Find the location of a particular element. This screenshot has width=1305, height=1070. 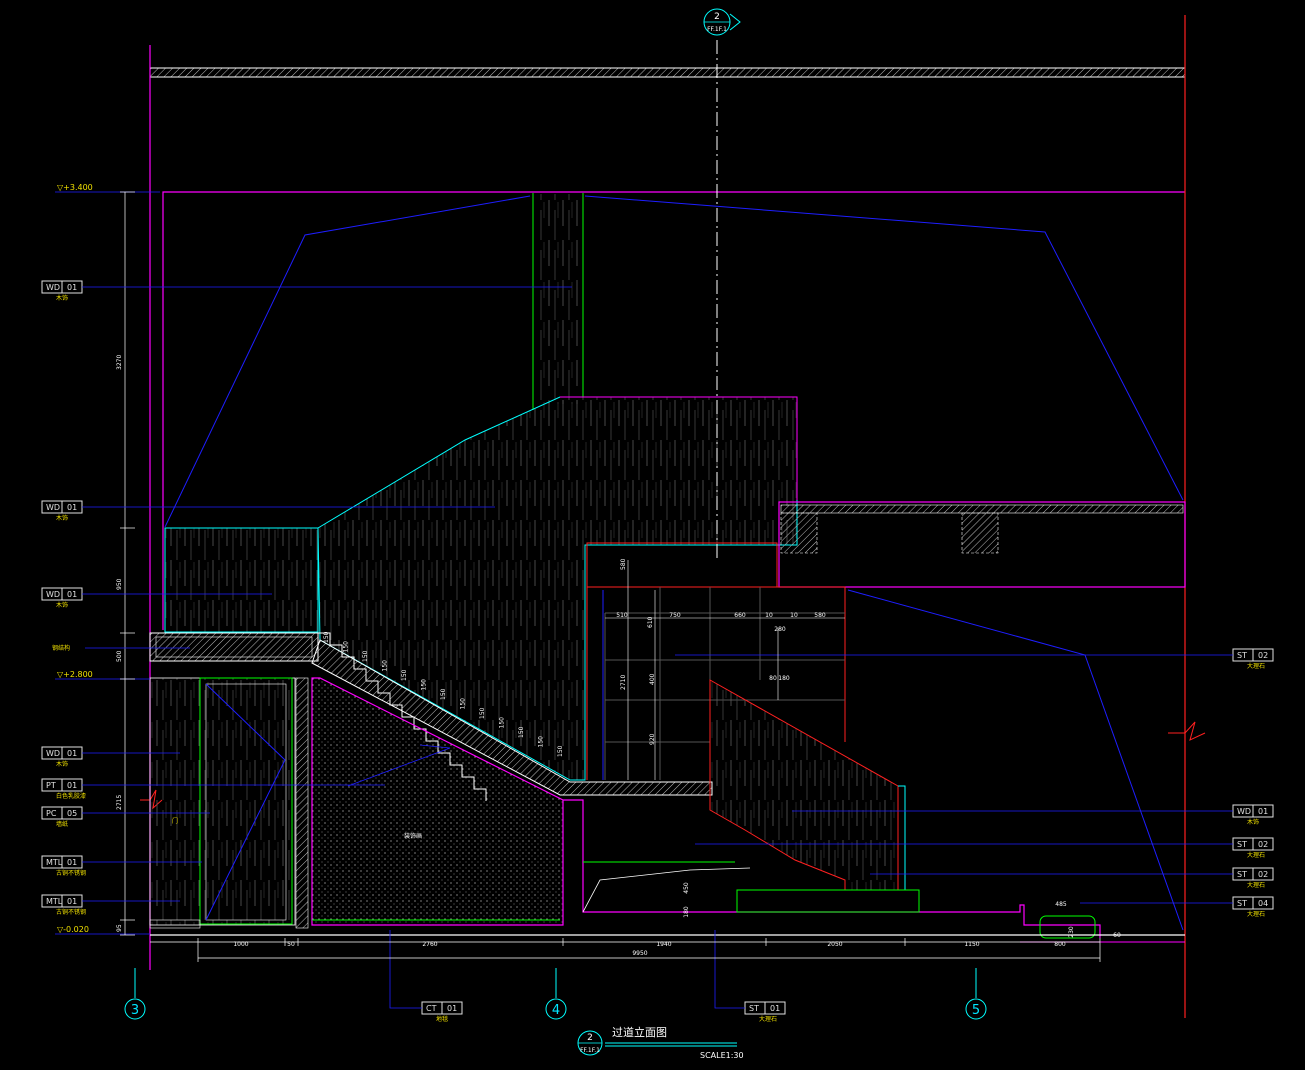

stair-dim-3: 150 is located at coordinates (385, 666).